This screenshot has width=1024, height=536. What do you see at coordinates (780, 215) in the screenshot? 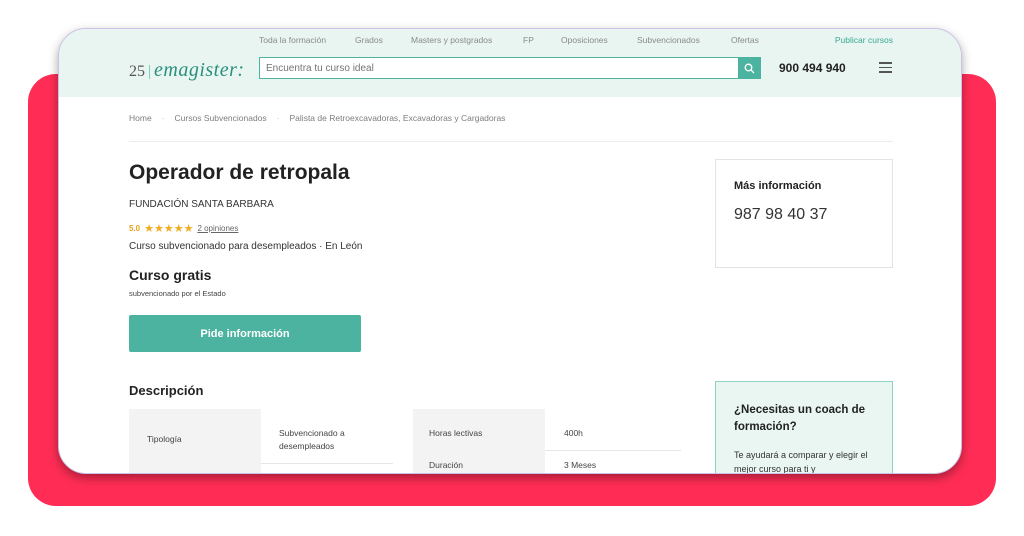
I see `more-info-phone: 987 98 40 37` at bounding box center [780, 215].